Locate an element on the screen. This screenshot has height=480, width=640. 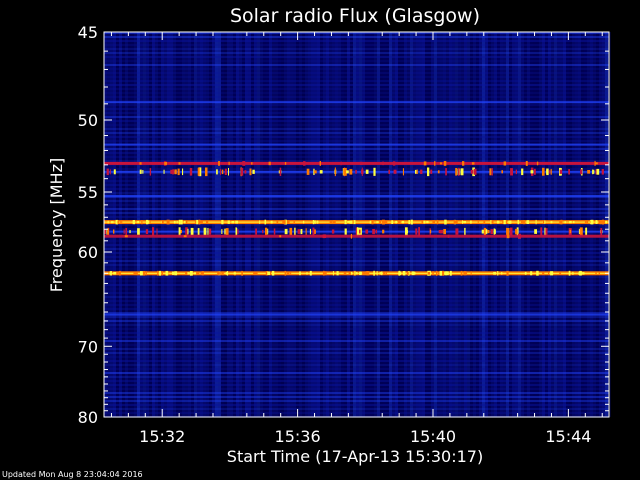
x-tick-label: 15:36 is located at coordinates (298, 436).